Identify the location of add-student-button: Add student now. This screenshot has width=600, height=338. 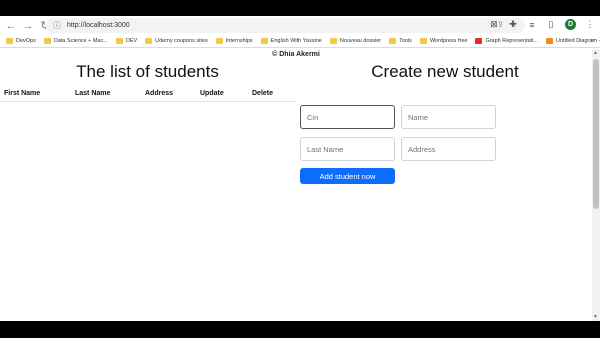
(347, 176).